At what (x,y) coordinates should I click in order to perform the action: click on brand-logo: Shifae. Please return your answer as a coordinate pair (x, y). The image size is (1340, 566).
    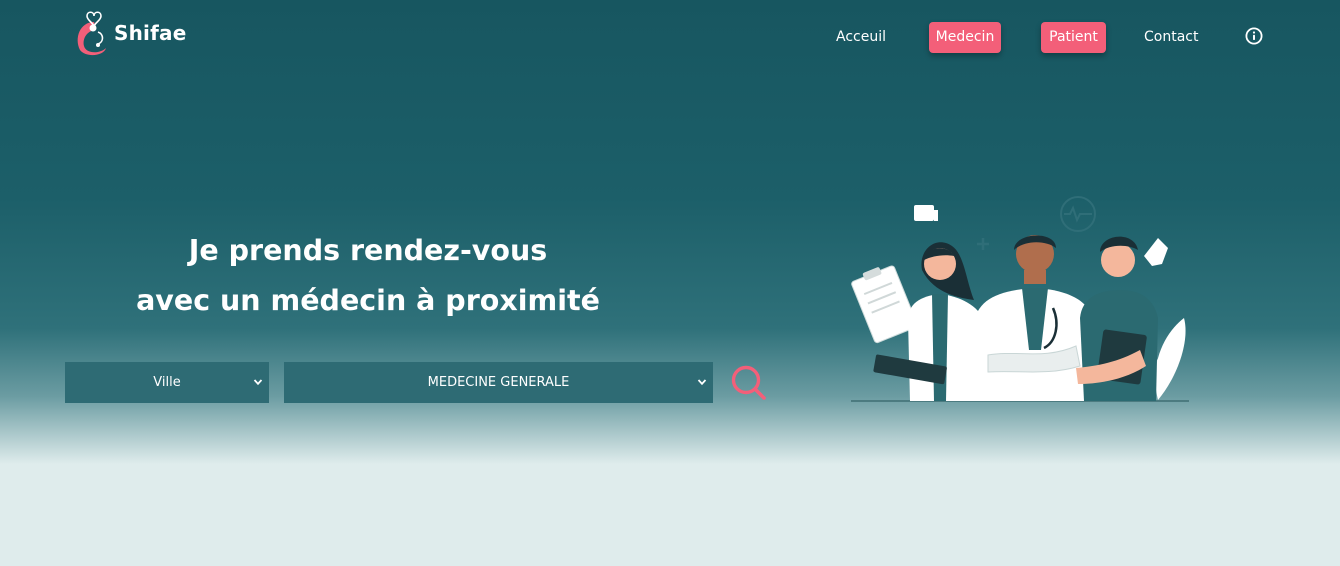
    Looking at the image, I should click on (129, 33).